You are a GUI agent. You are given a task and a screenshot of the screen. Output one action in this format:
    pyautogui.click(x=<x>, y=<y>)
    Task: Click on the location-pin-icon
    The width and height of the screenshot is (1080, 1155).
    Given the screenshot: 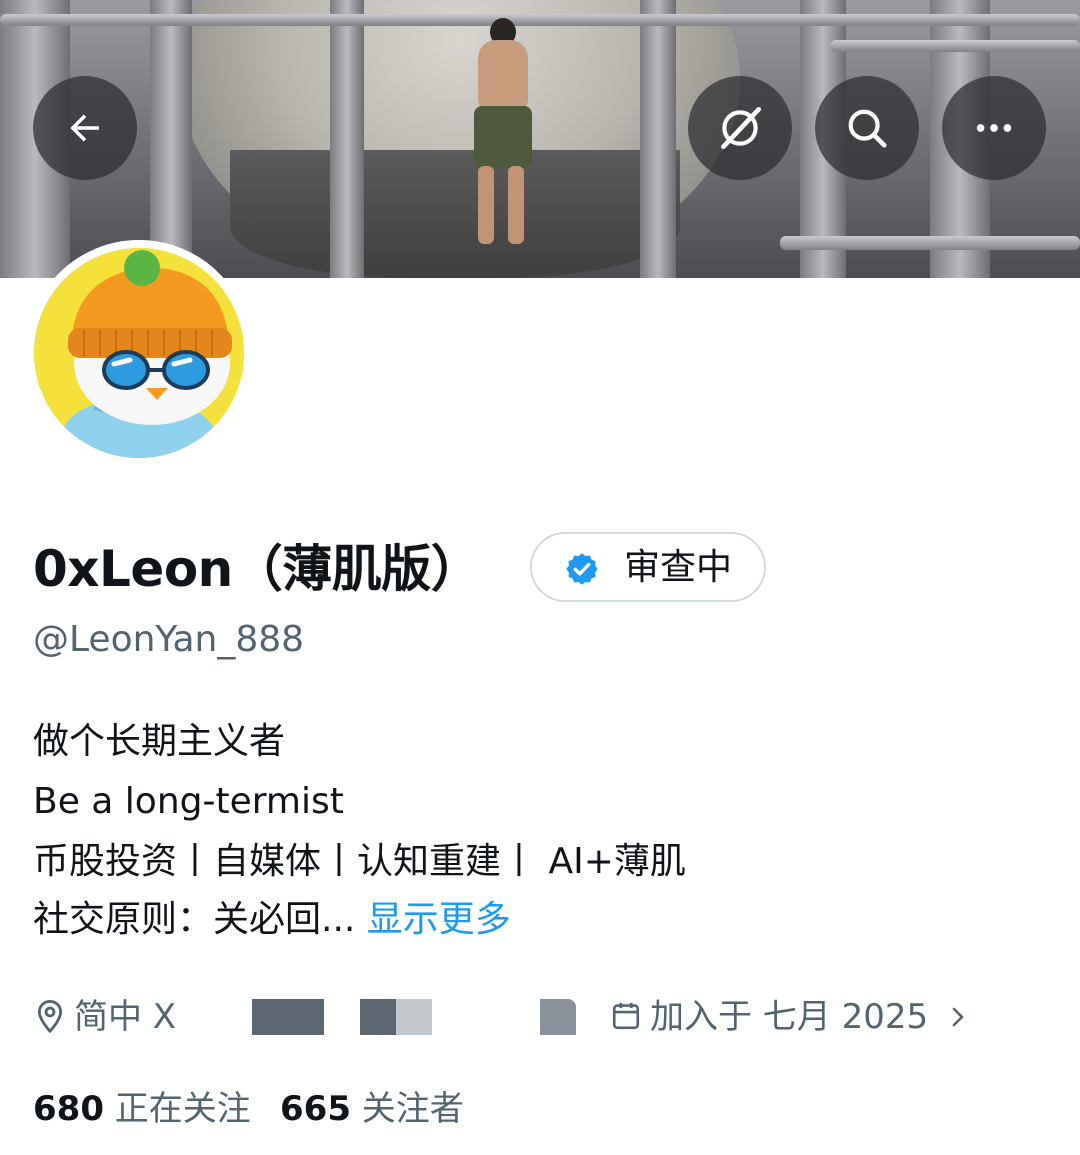 What is the action you would take?
    pyautogui.click(x=50, y=1016)
    